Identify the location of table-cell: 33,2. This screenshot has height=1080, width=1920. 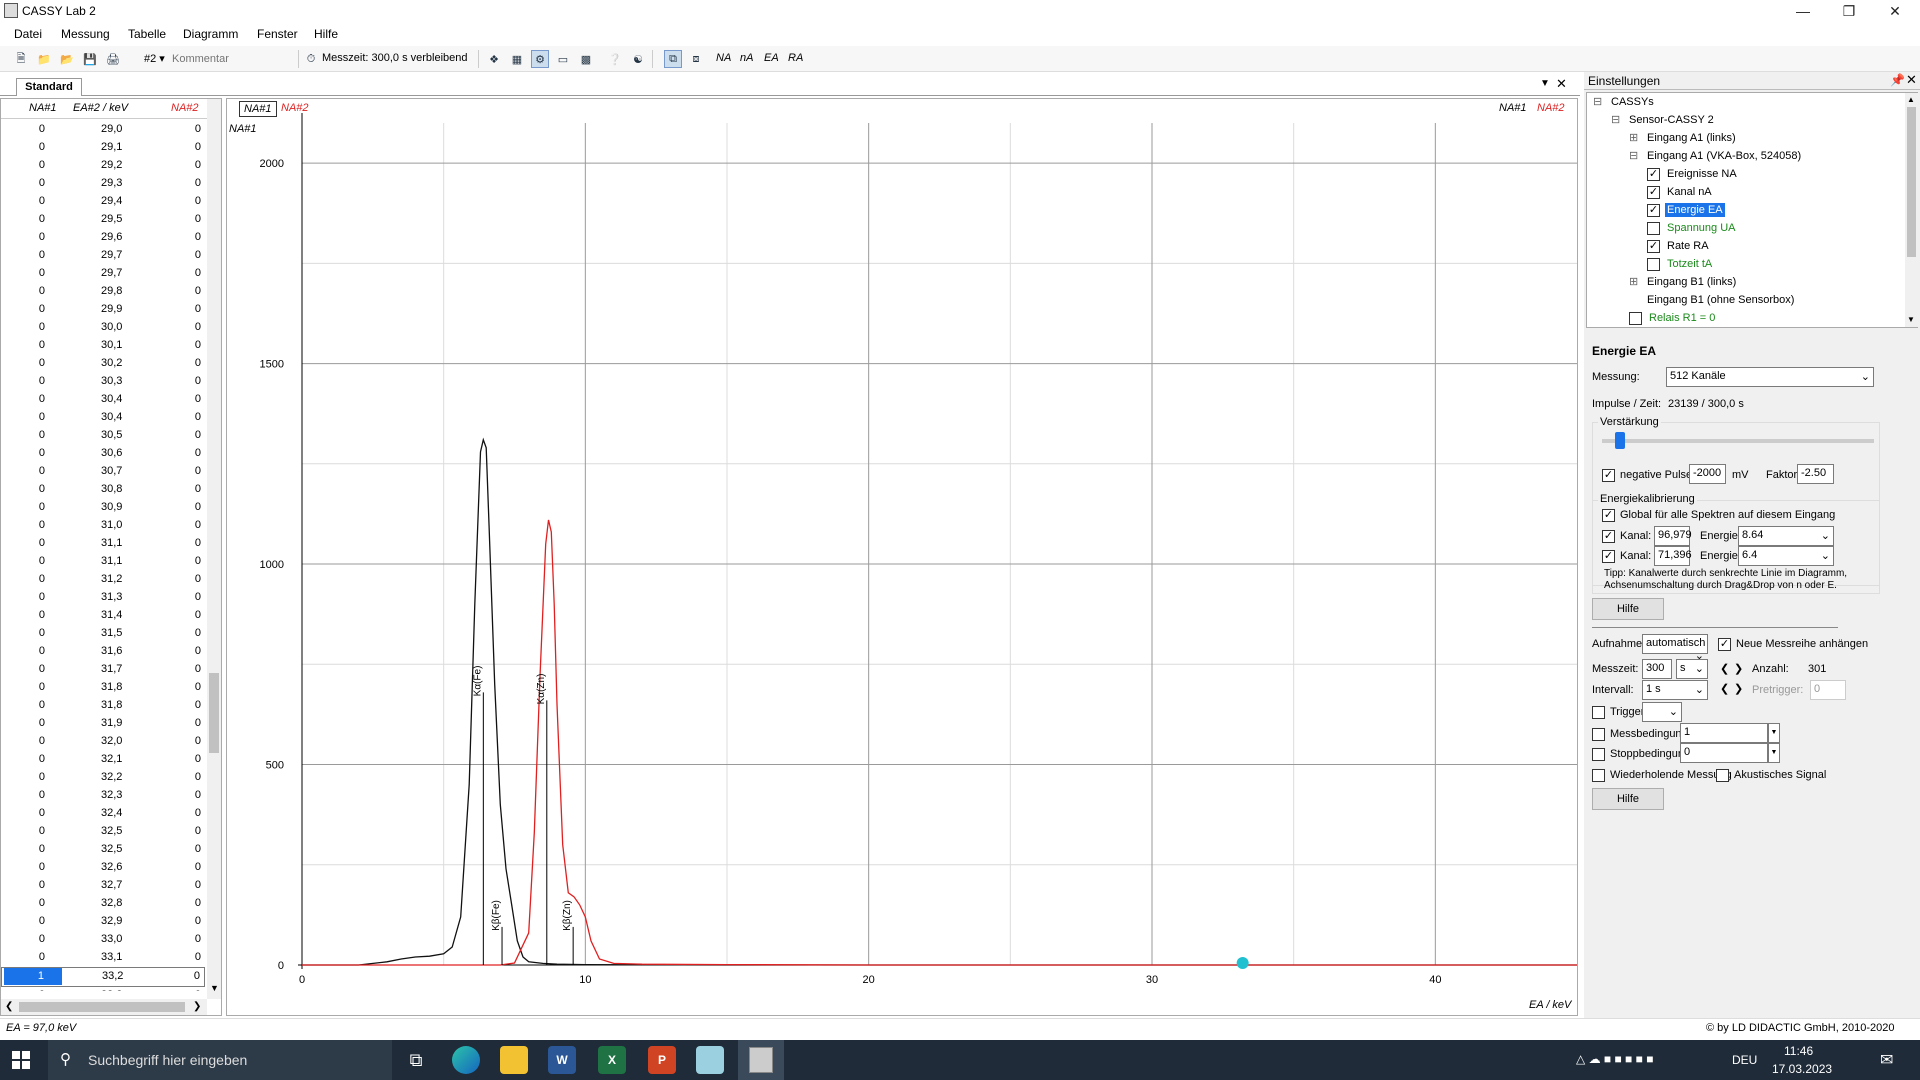
(112, 976).